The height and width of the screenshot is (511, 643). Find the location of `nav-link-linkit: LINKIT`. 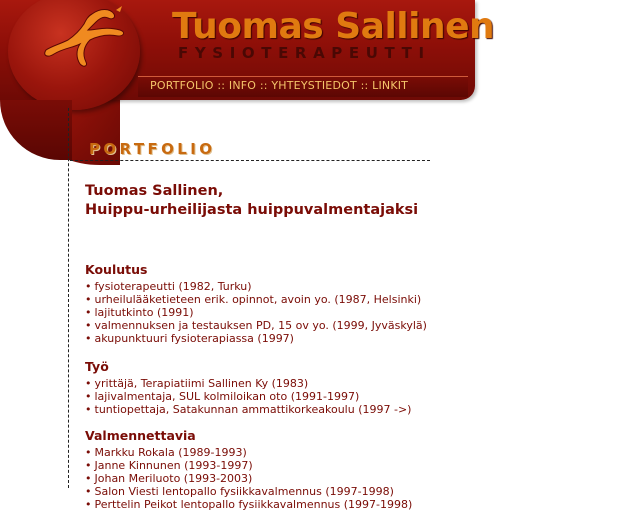

nav-link-linkit: LINKIT is located at coordinates (390, 85).